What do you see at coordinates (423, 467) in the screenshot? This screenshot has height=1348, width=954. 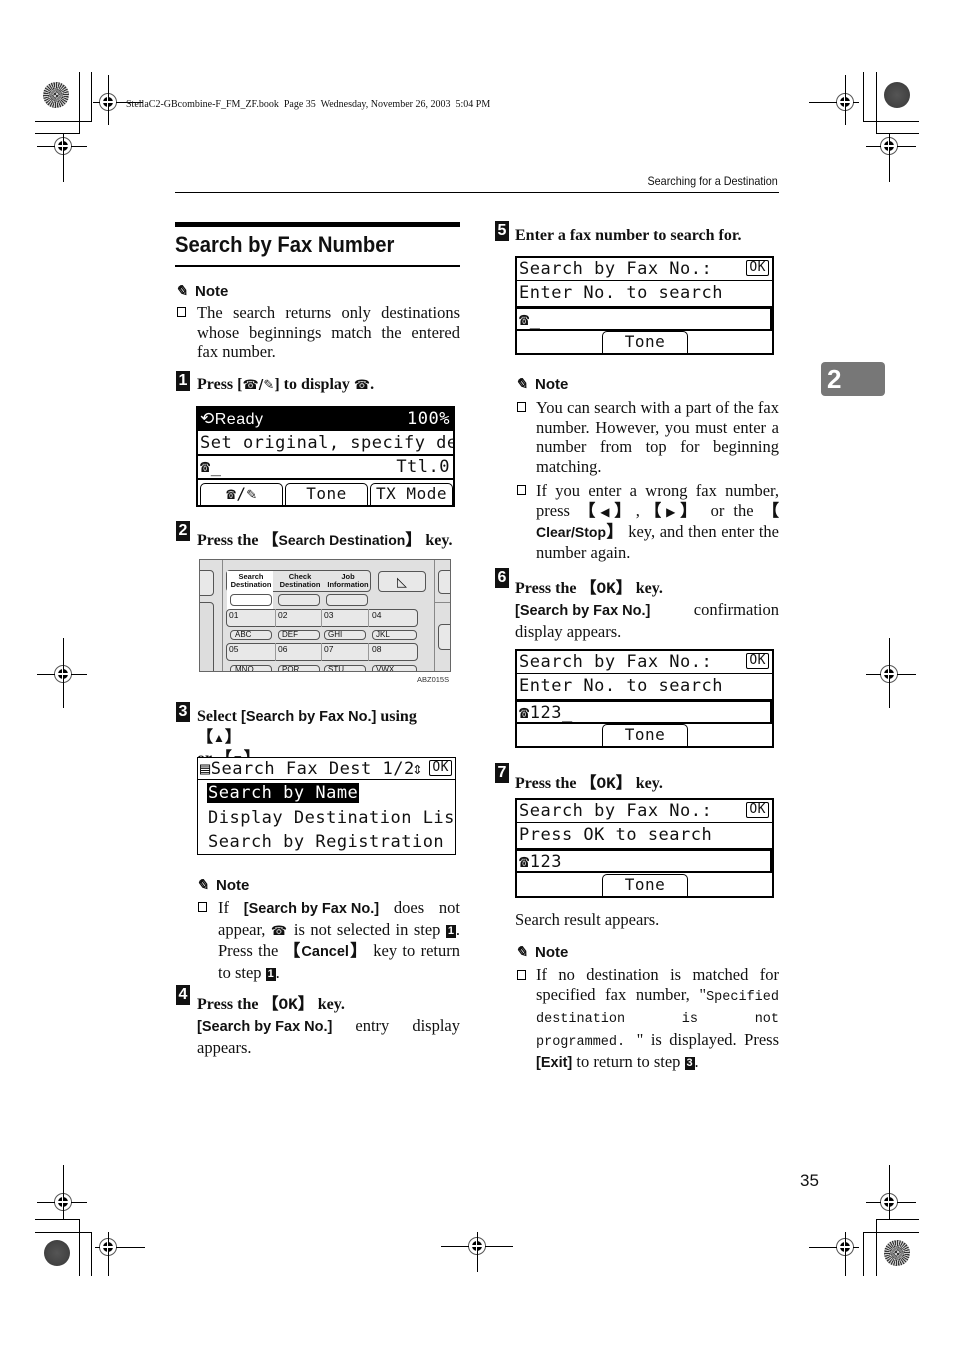 I see `lcd-total: Ttl.0` at bounding box center [423, 467].